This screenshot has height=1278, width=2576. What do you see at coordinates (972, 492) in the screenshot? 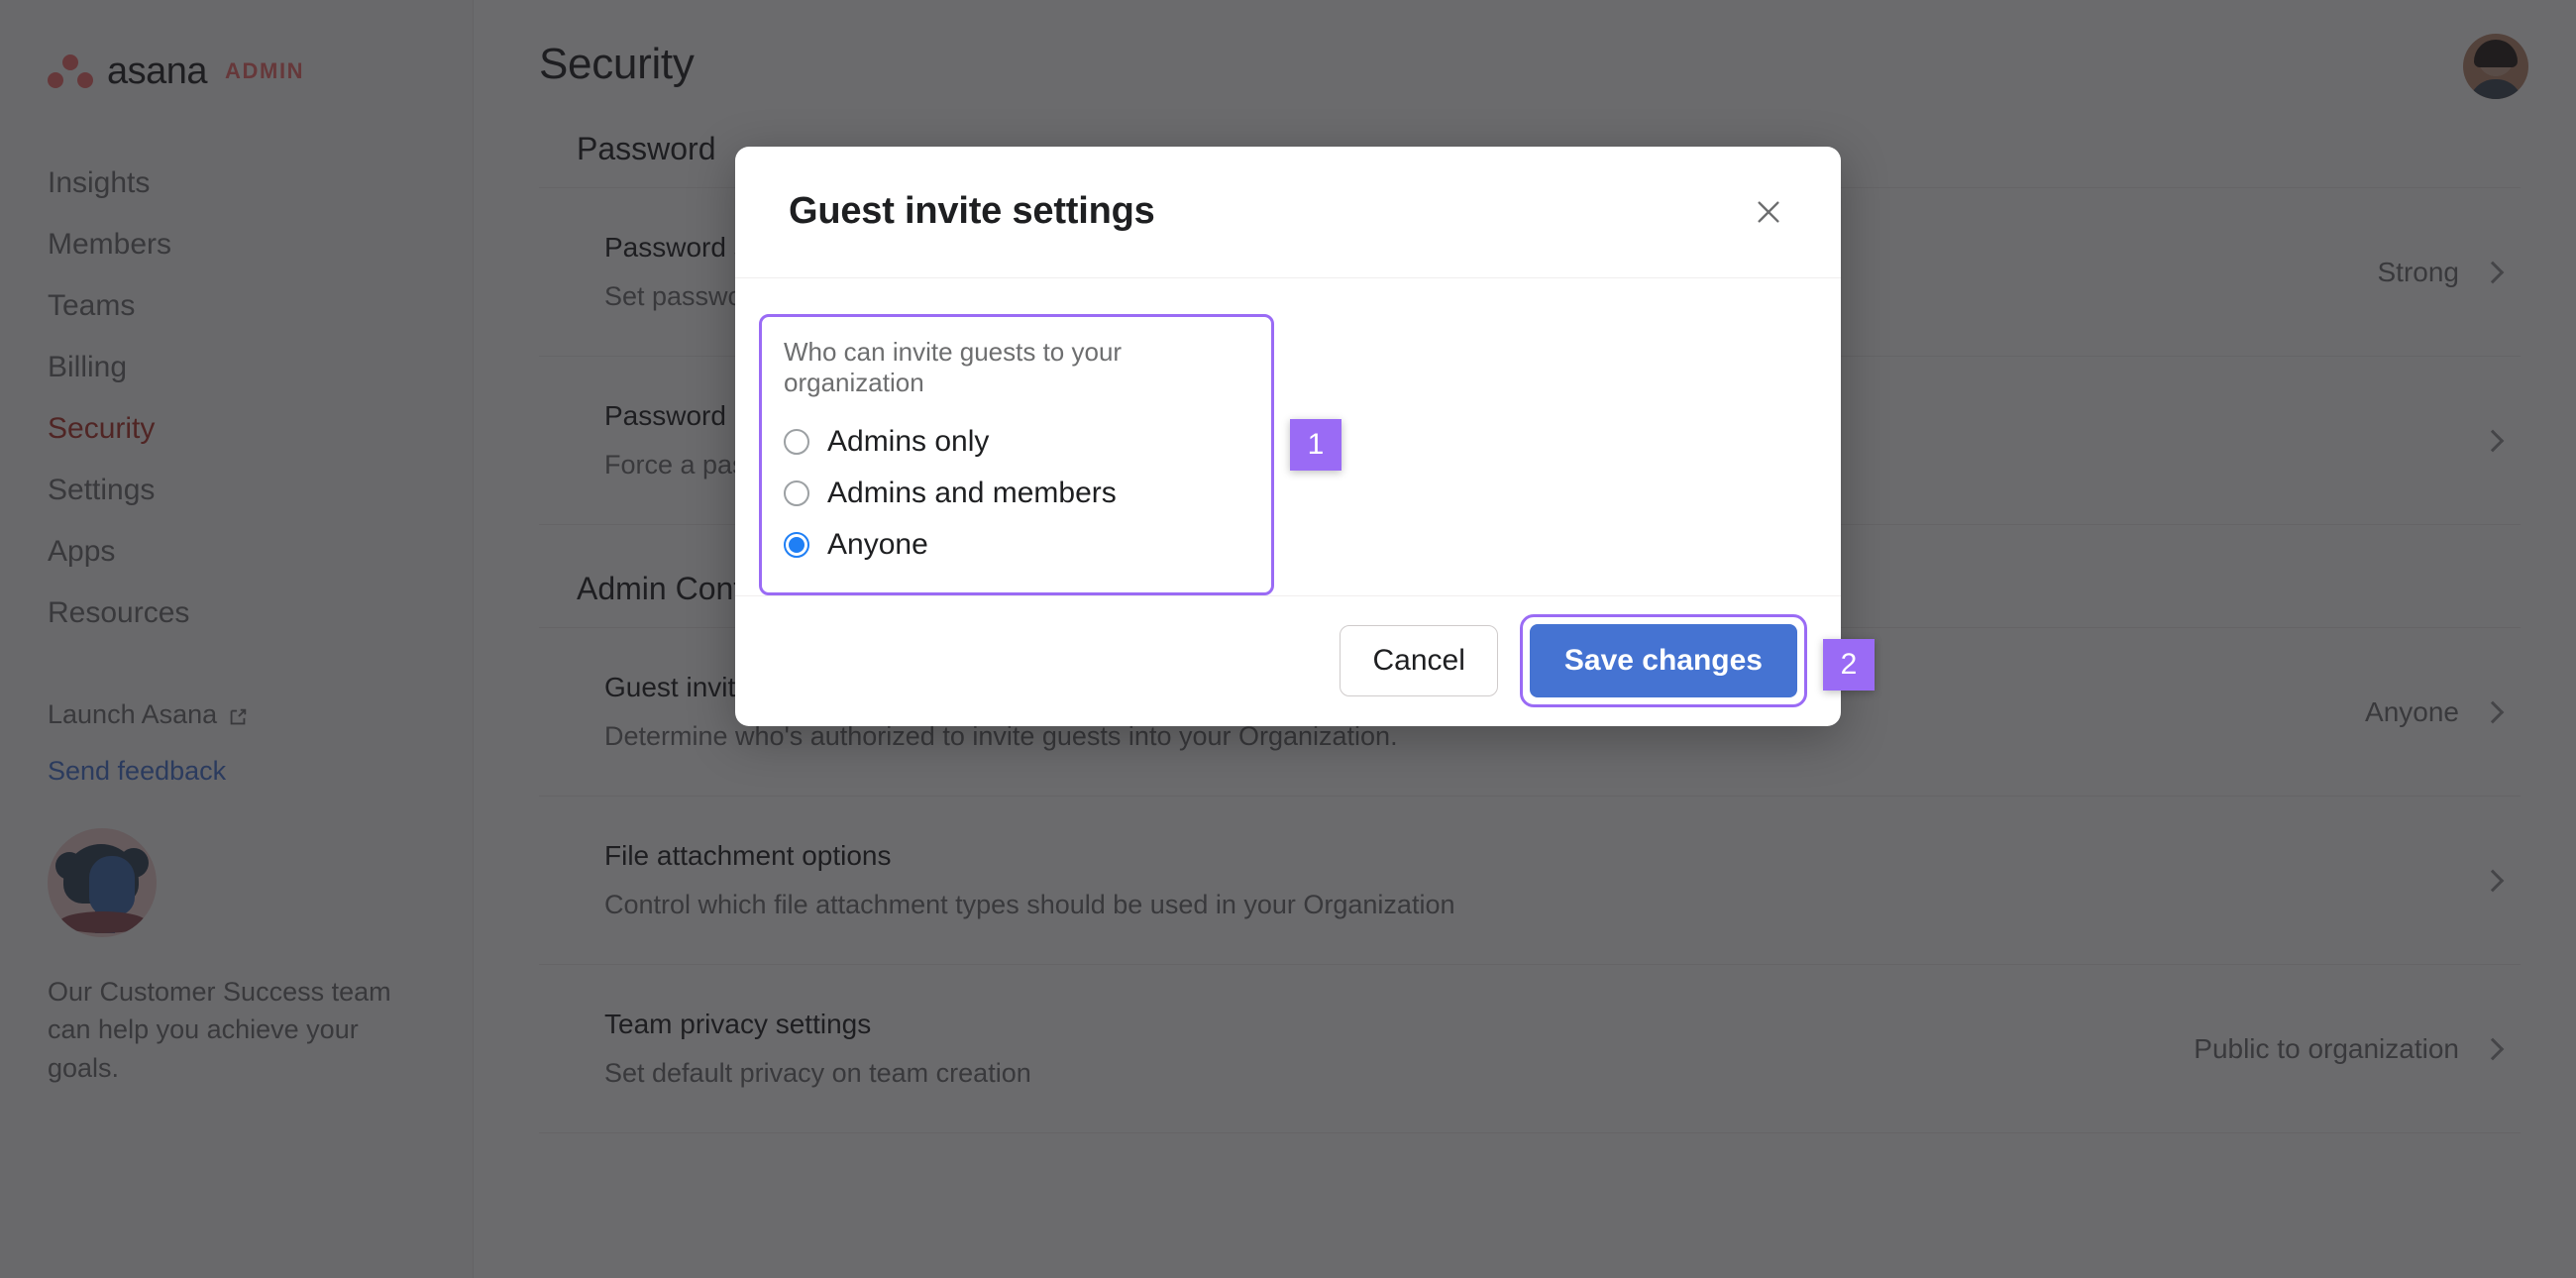
I see `radio-label: Admins and members` at bounding box center [972, 492].